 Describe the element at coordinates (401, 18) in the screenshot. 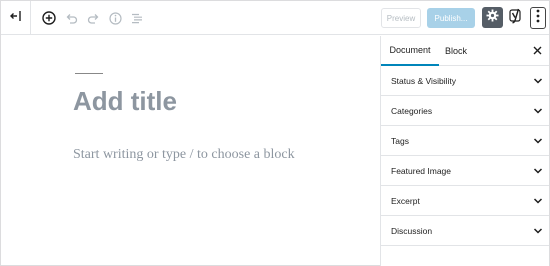

I see `preview-button: Preview` at that location.